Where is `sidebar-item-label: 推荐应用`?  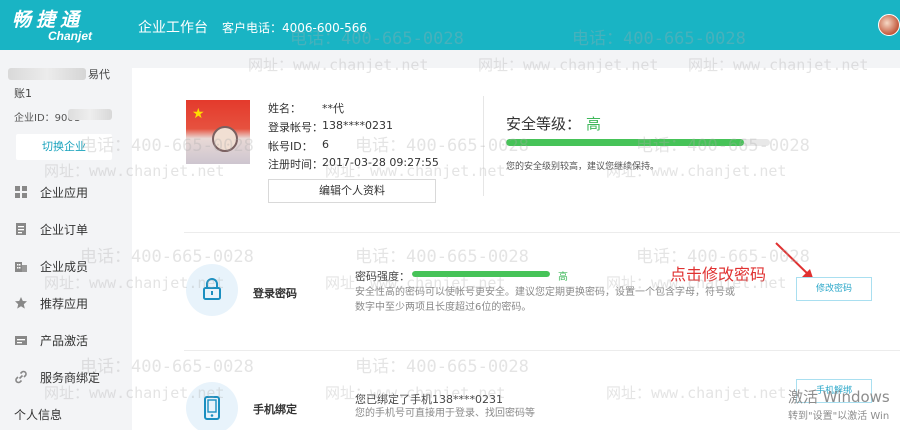
sidebar-item-label: 推荐应用 is located at coordinates (64, 303).